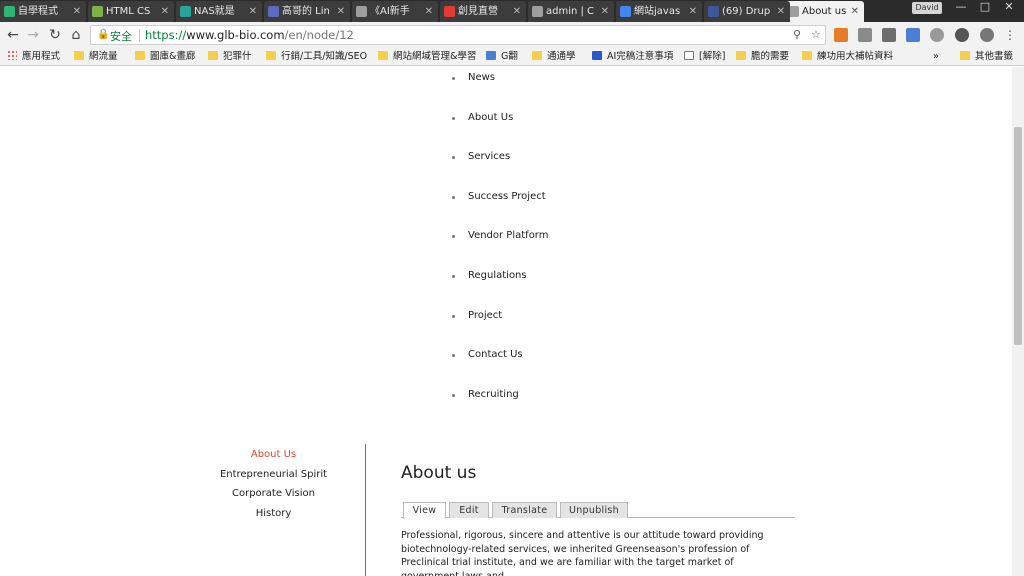 This screenshot has height=576, width=1024. Describe the element at coordinates (12, 55) in the screenshot. I see `apps-icon` at that location.